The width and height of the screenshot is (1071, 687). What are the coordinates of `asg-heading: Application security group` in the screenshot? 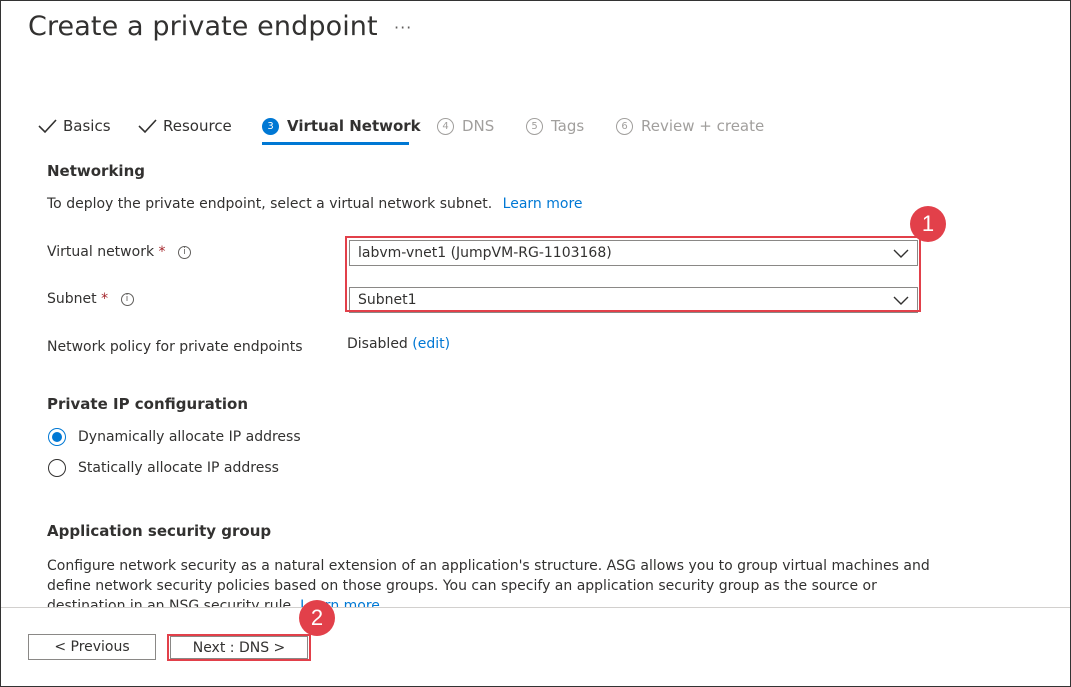 It's located at (159, 531).